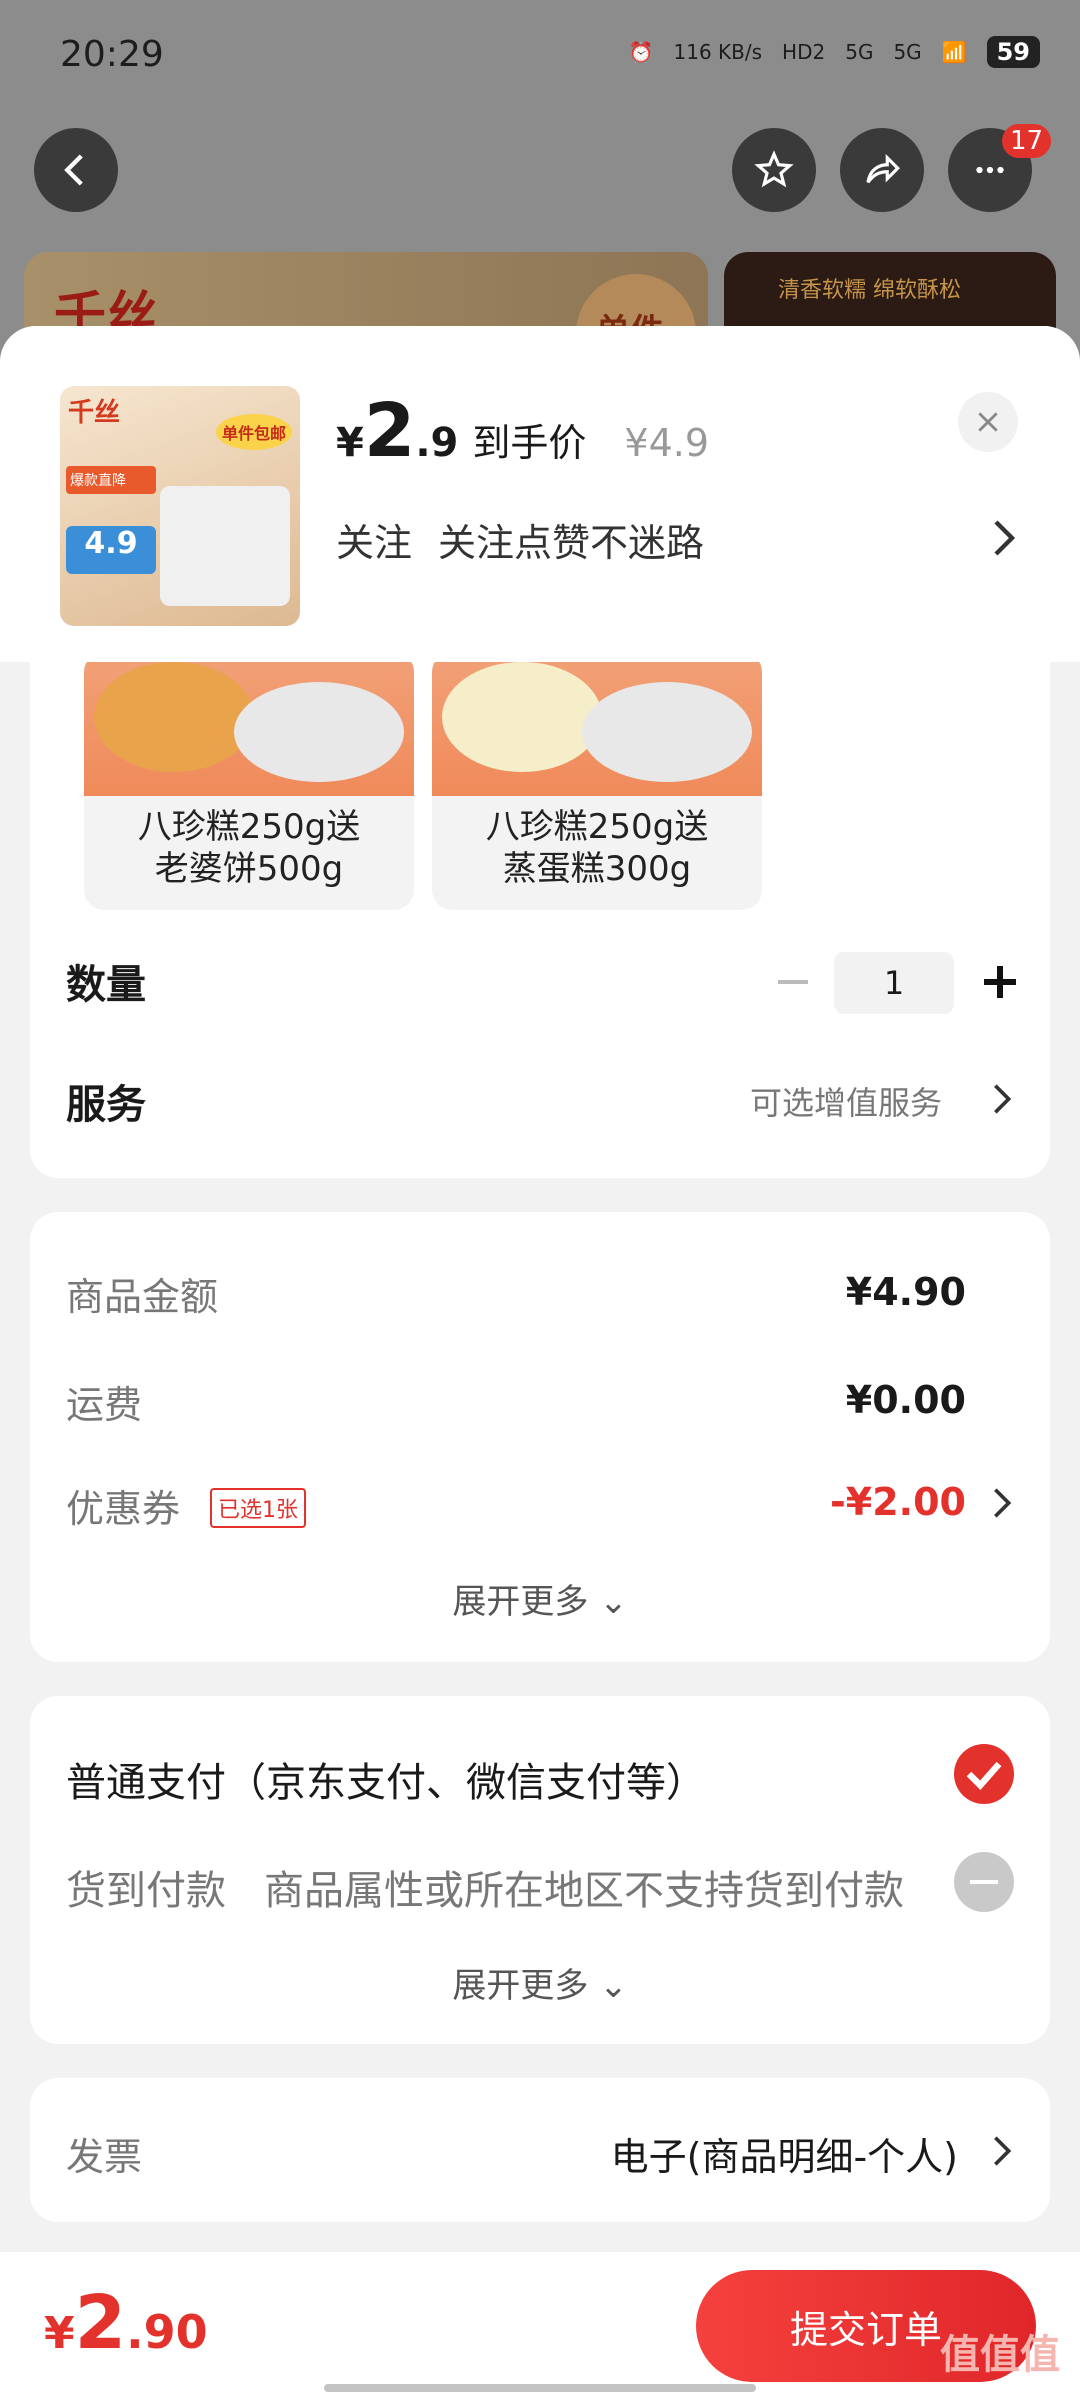 The image size is (1080, 2400). Describe the element at coordinates (389, 431) in the screenshot. I see `price-integer: 2` at that location.